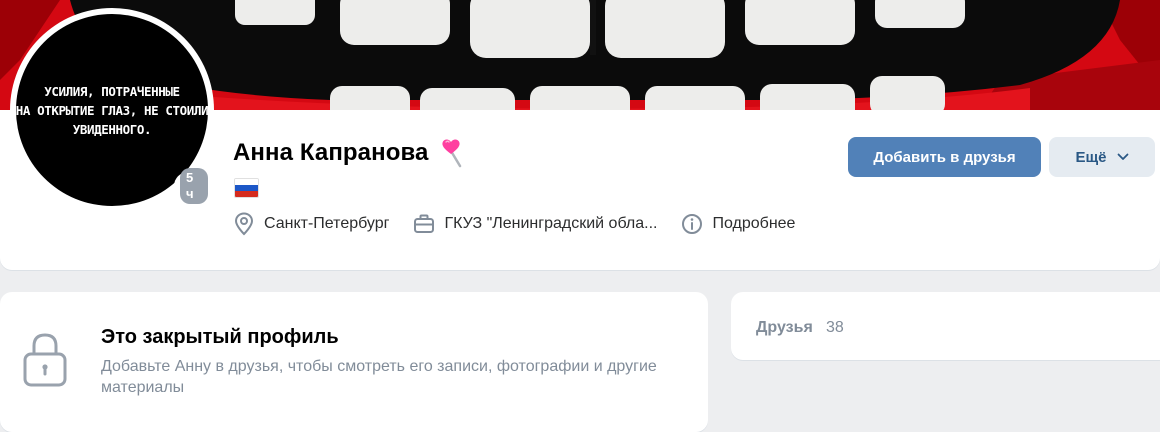  Describe the element at coordinates (246, 188) in the screenshot. I see `russia-flag-icon` at that location.